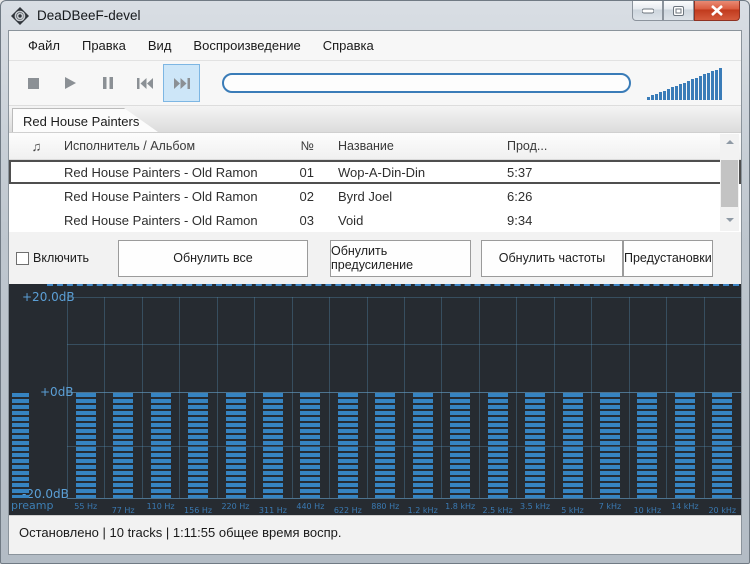 Image resolution: width=750 pixels, height=564 pixels. I want to click on scroll-up-icon, so click(729, 141).